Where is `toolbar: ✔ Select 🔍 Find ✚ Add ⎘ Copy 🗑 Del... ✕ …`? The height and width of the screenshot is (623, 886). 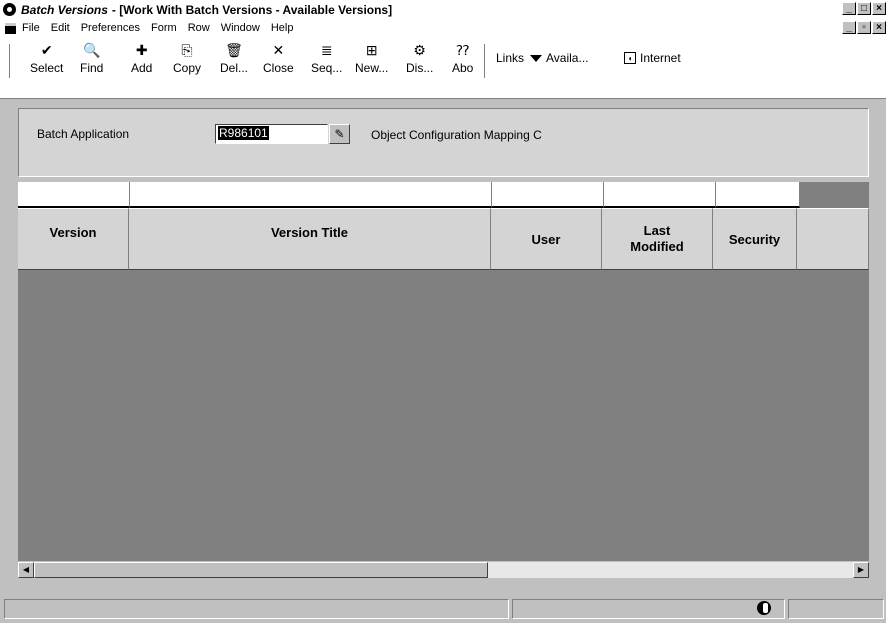
toolbar: ✔ Select 🔍 Find ✚ Add ⎘ Copy 🗑 Del... ✕ … is located at coordinates (443, 68).